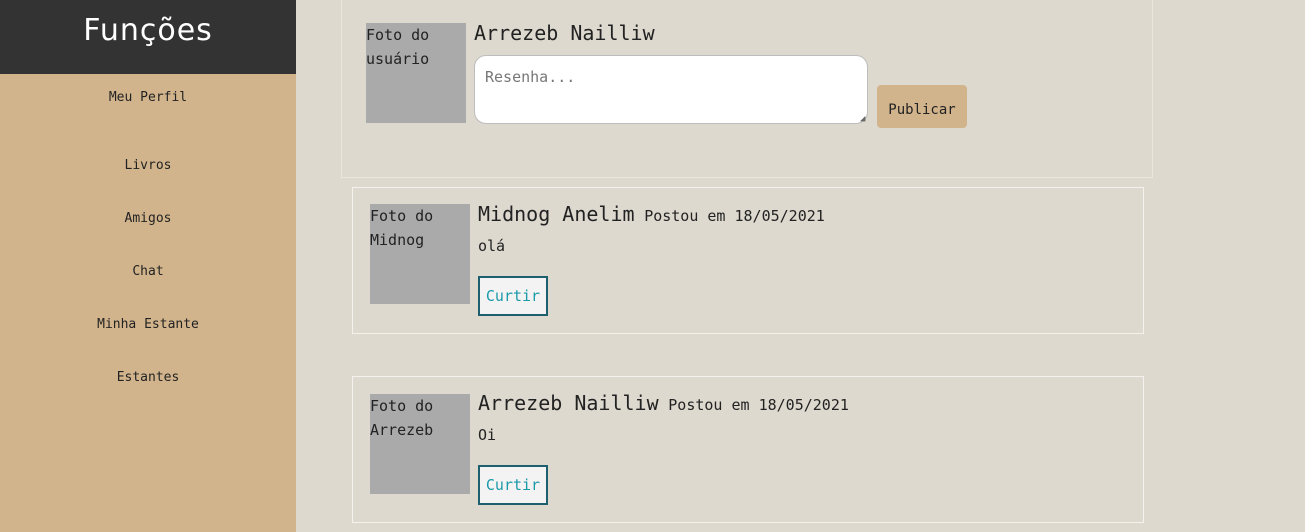  Describe the element at coordinates (492, 246) in the screenshot. I see `post-text: olá` at that location.